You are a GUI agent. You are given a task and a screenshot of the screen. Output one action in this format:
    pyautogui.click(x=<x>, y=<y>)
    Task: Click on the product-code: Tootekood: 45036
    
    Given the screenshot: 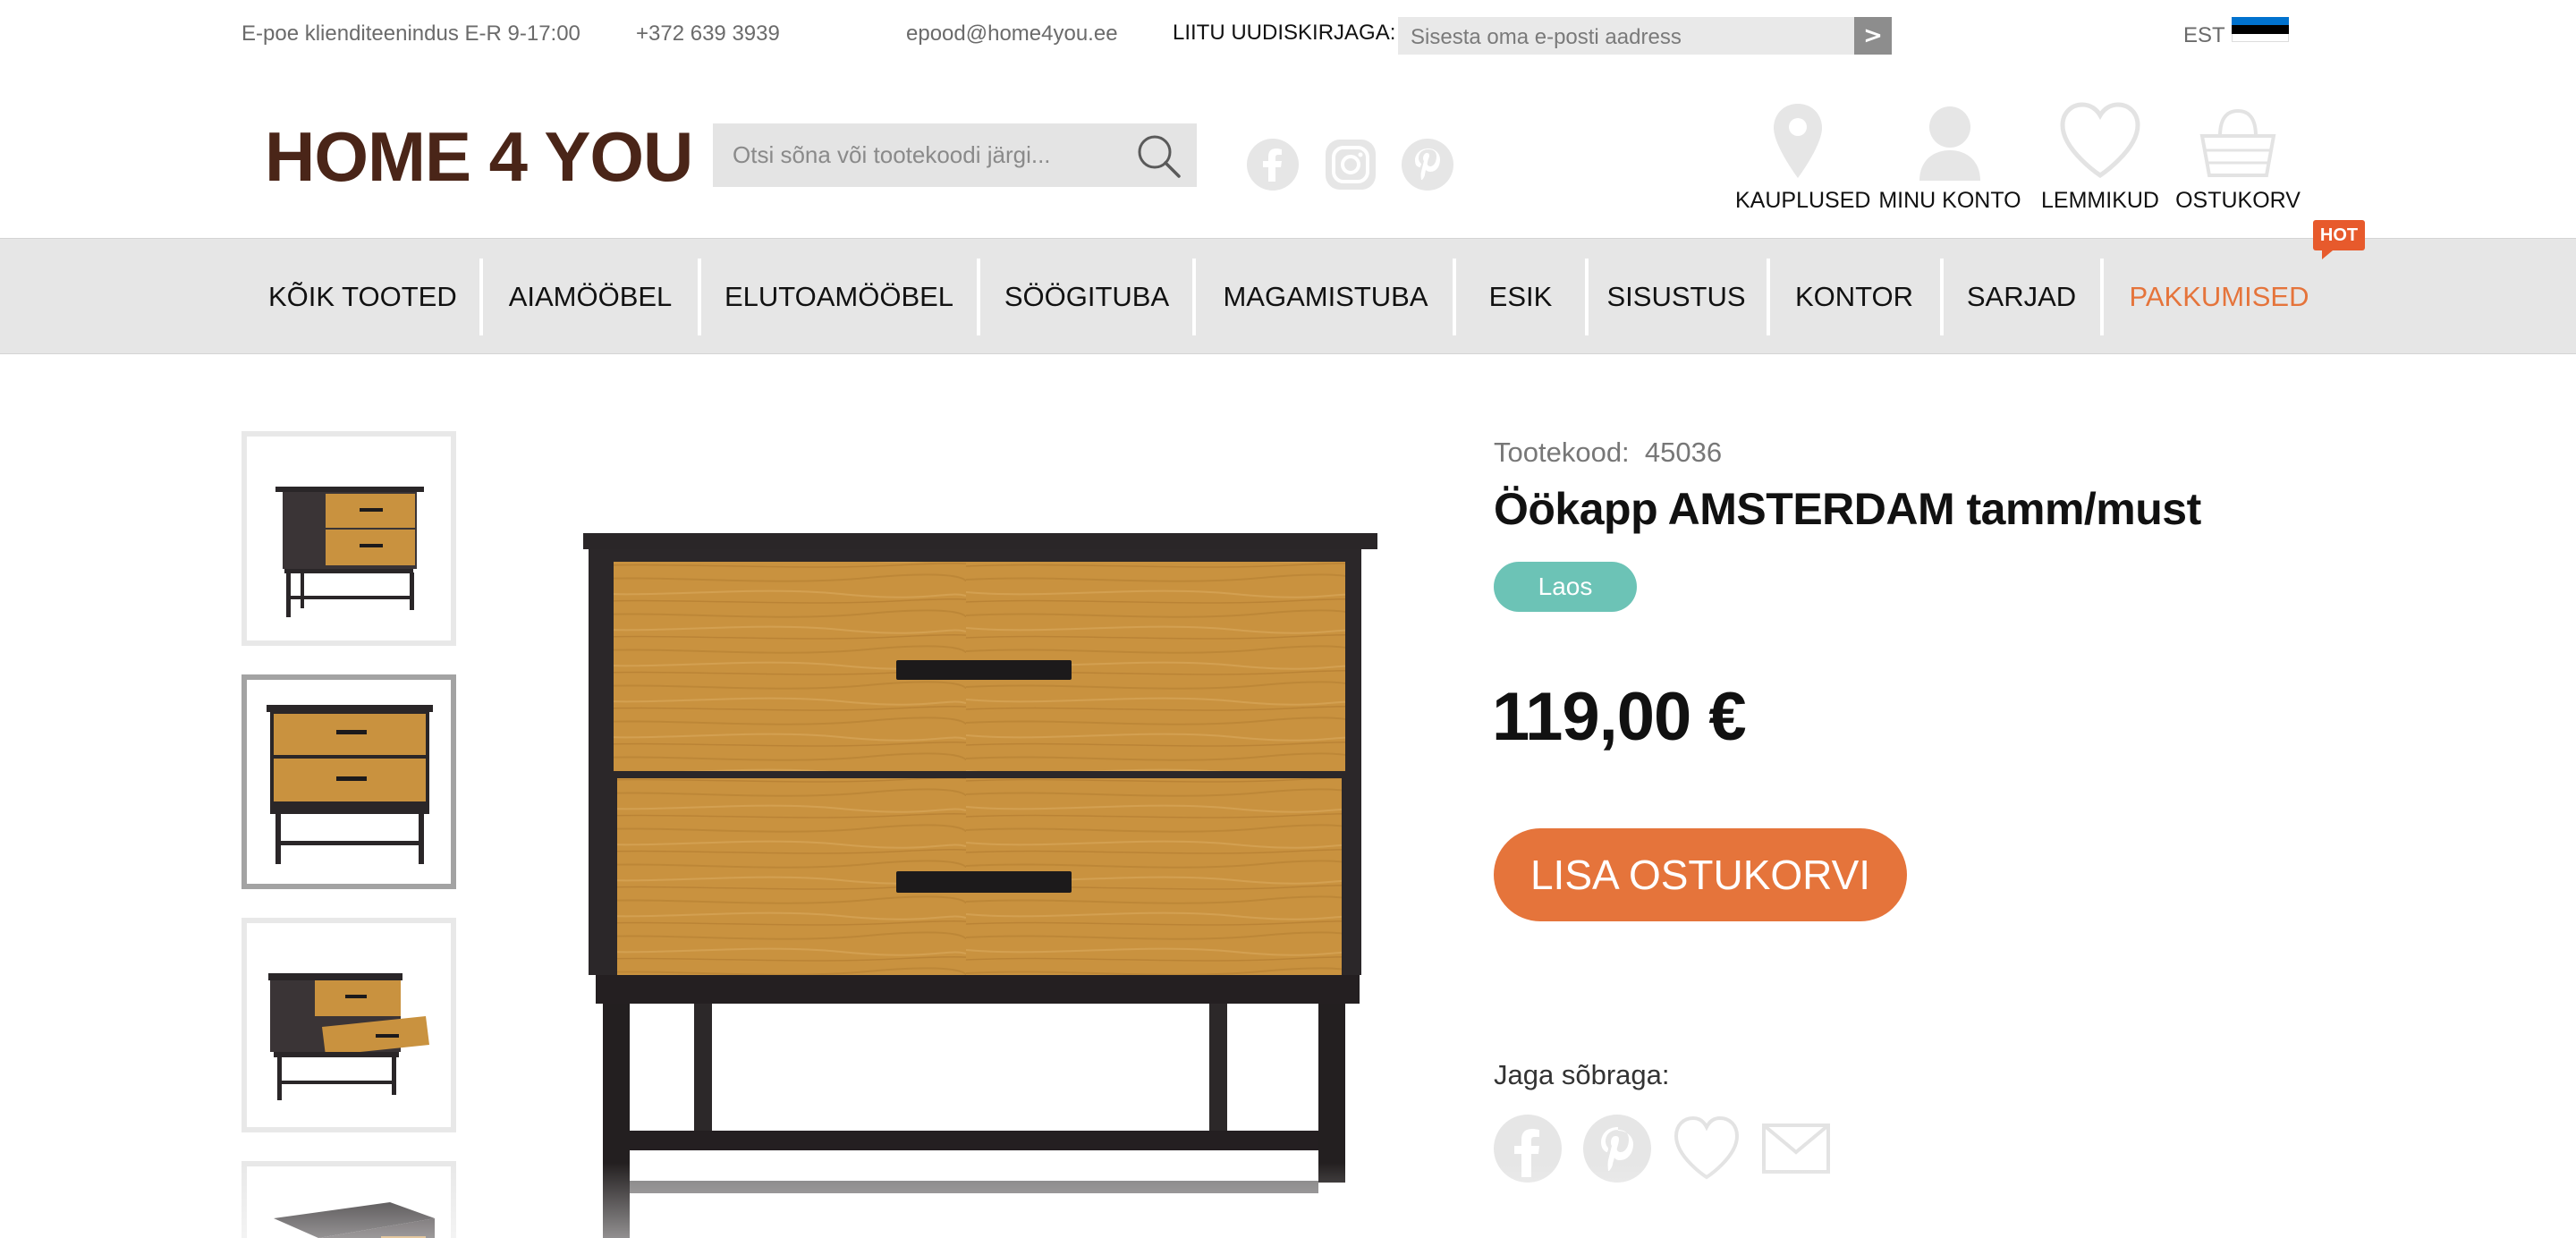 What is the action you would take?
    pyautogui.click(x=1608, y=453)
    